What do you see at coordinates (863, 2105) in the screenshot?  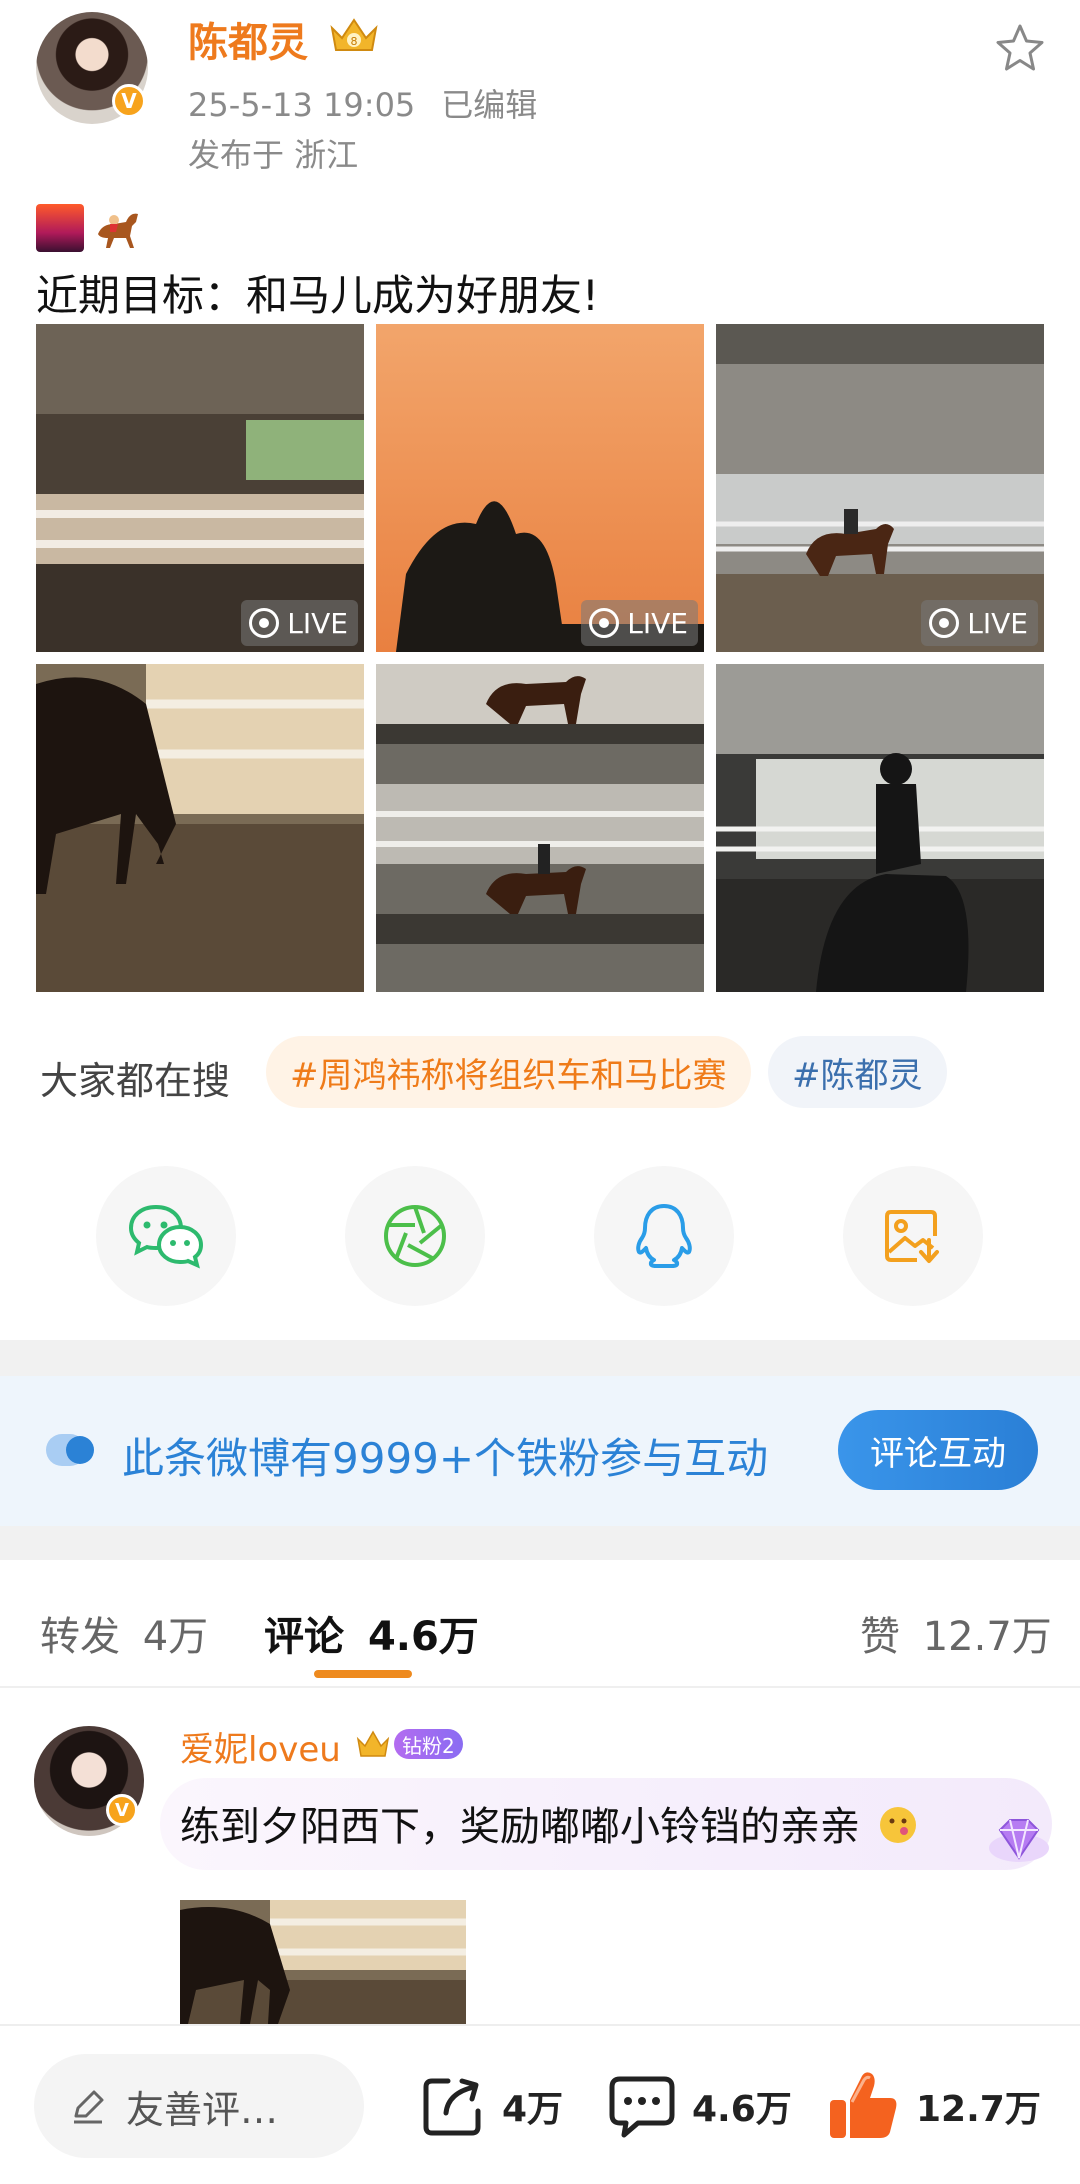 I see `thumbs-up-icon` at bounding box center [863, 2105].